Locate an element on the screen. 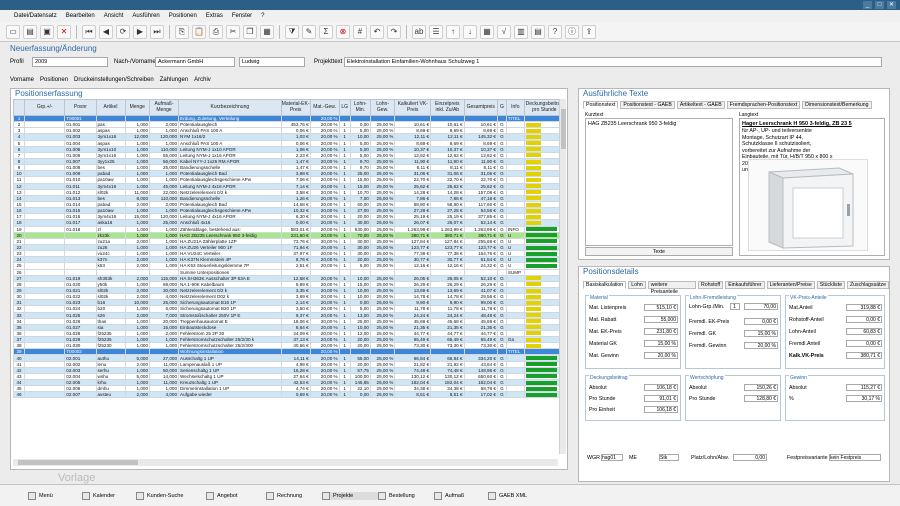  lohngrp-field: 1 is located at coordinates (735, 306).